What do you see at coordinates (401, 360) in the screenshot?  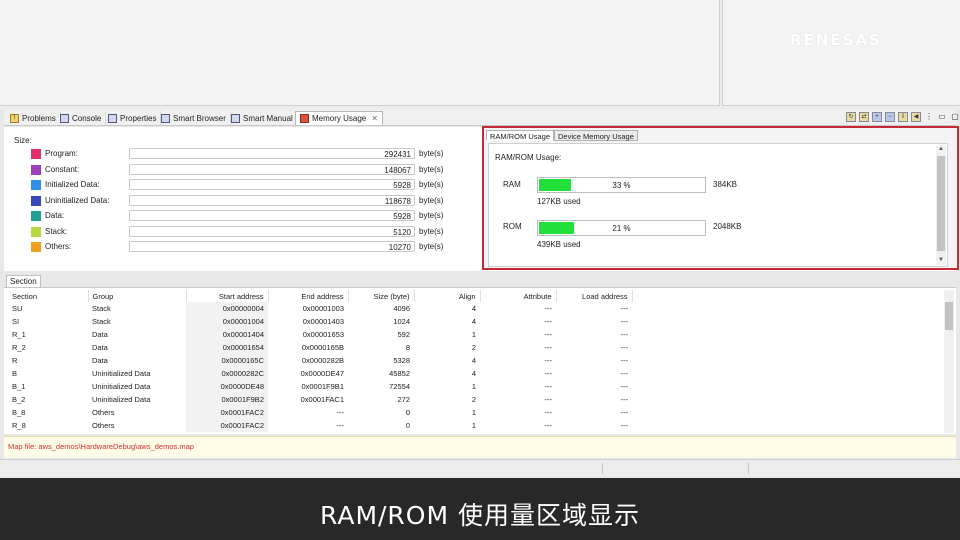 I see `table-cell: 5328` at bounding box center [401, 360].